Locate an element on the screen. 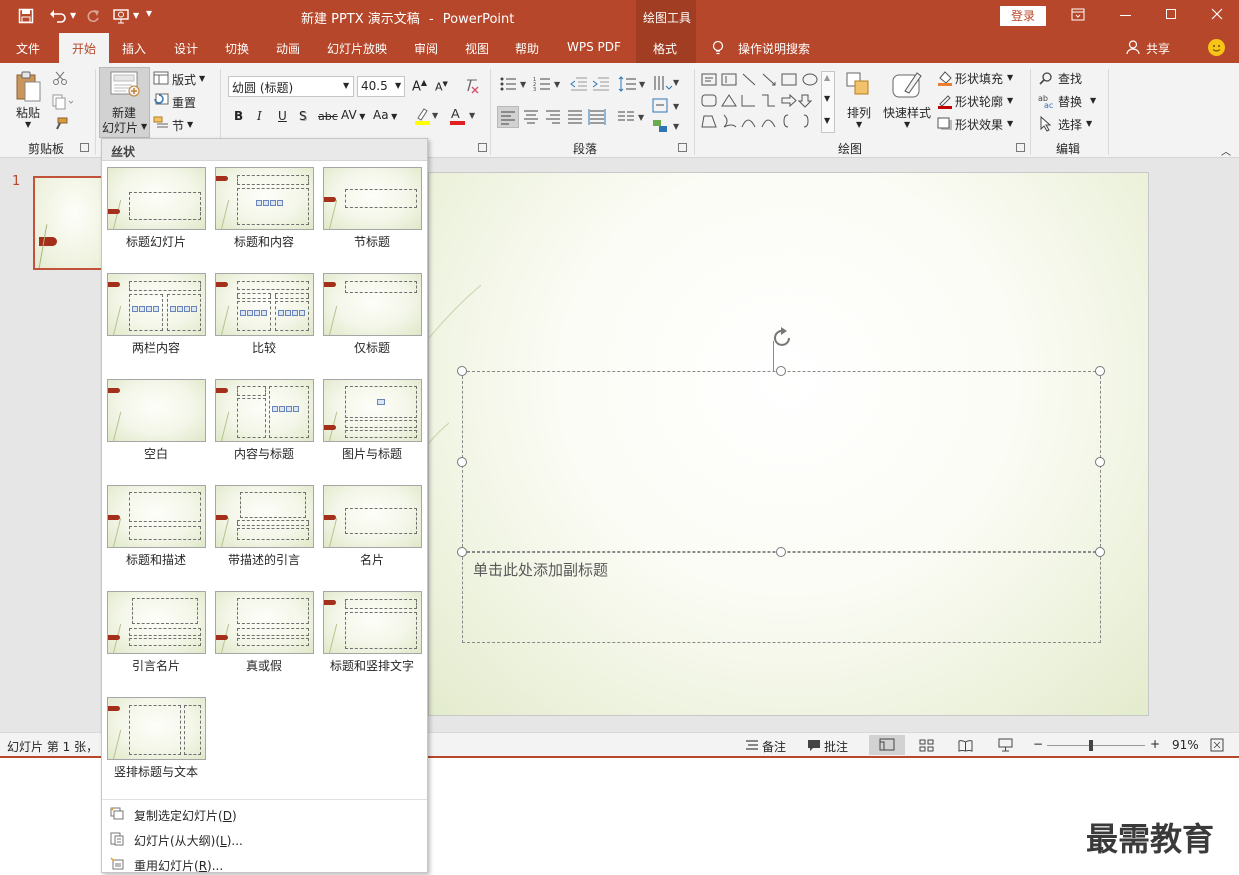 The height and width of the screenshot is (875, 1239). font-launcher-icon is located at coordinates (482, 147).